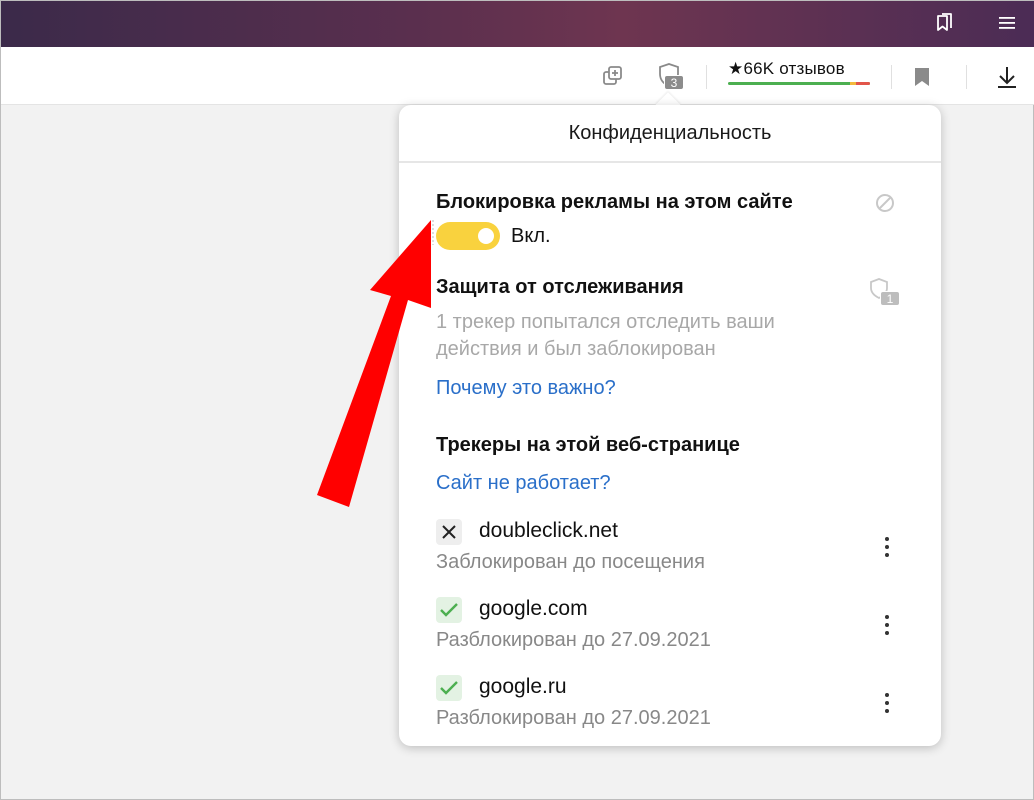 The image size is (1034, 800). What do you see at coordinates (605, 322) in the screenshot?
I see `tracking-description-line1: 1 трекер попытался отследить ваши` at bounding box center [605, 322].